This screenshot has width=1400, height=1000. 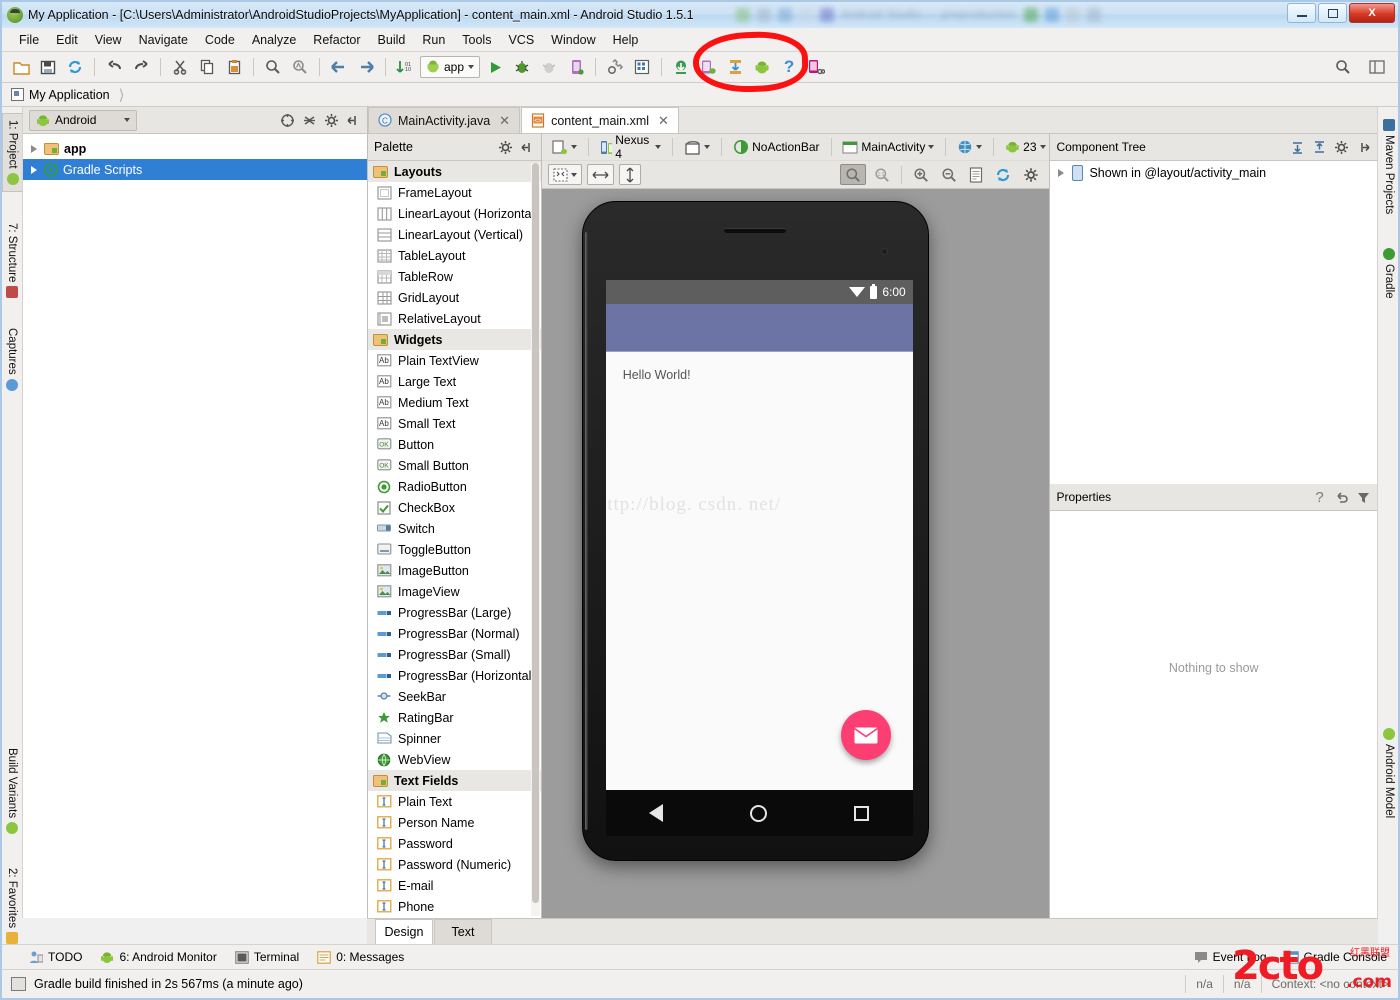 What do you see at coordinates (195, 148) in the screenshot?
I see `tree-item-app: app` at bounding box center [195, 148].